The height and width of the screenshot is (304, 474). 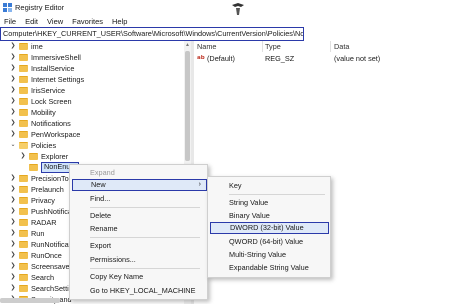 What do you see at coordinates (45, 134) in the screenshot?
I see `tree-item: ❯ PenWorkspace` at bounding box center [45, 134].